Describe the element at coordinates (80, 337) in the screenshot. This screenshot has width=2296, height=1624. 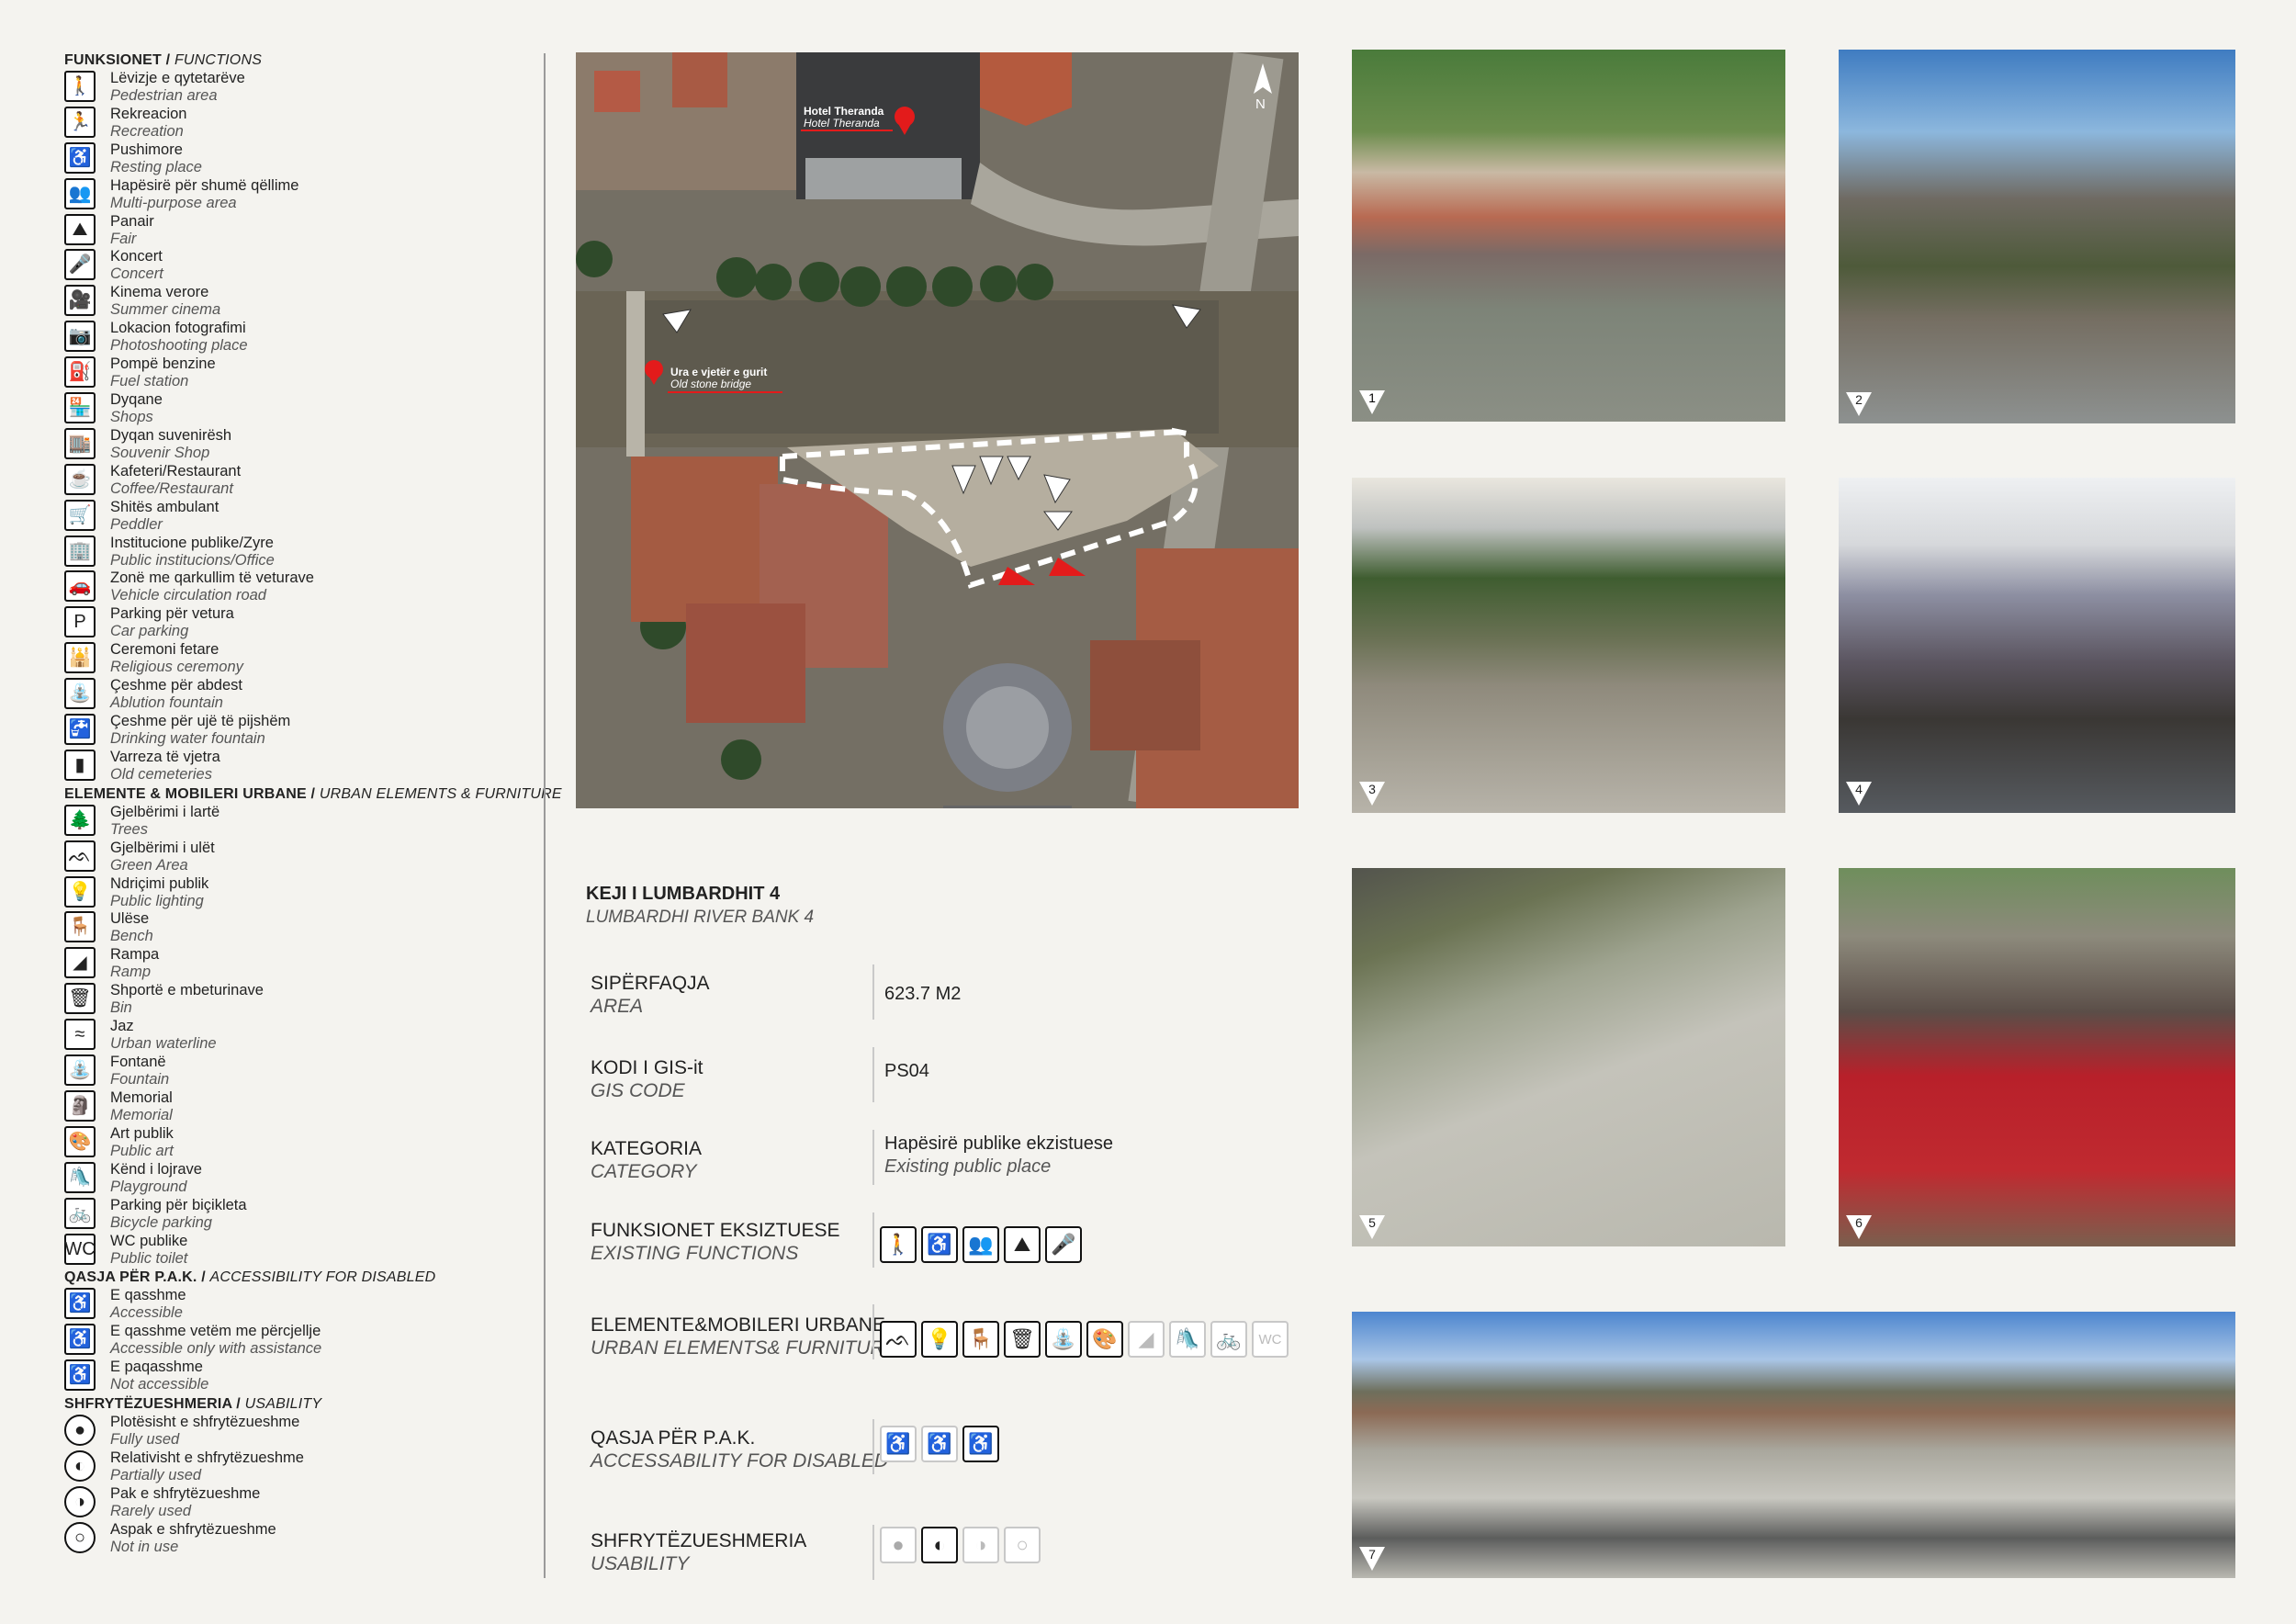
I see `camera-icon: 📷` at that location.